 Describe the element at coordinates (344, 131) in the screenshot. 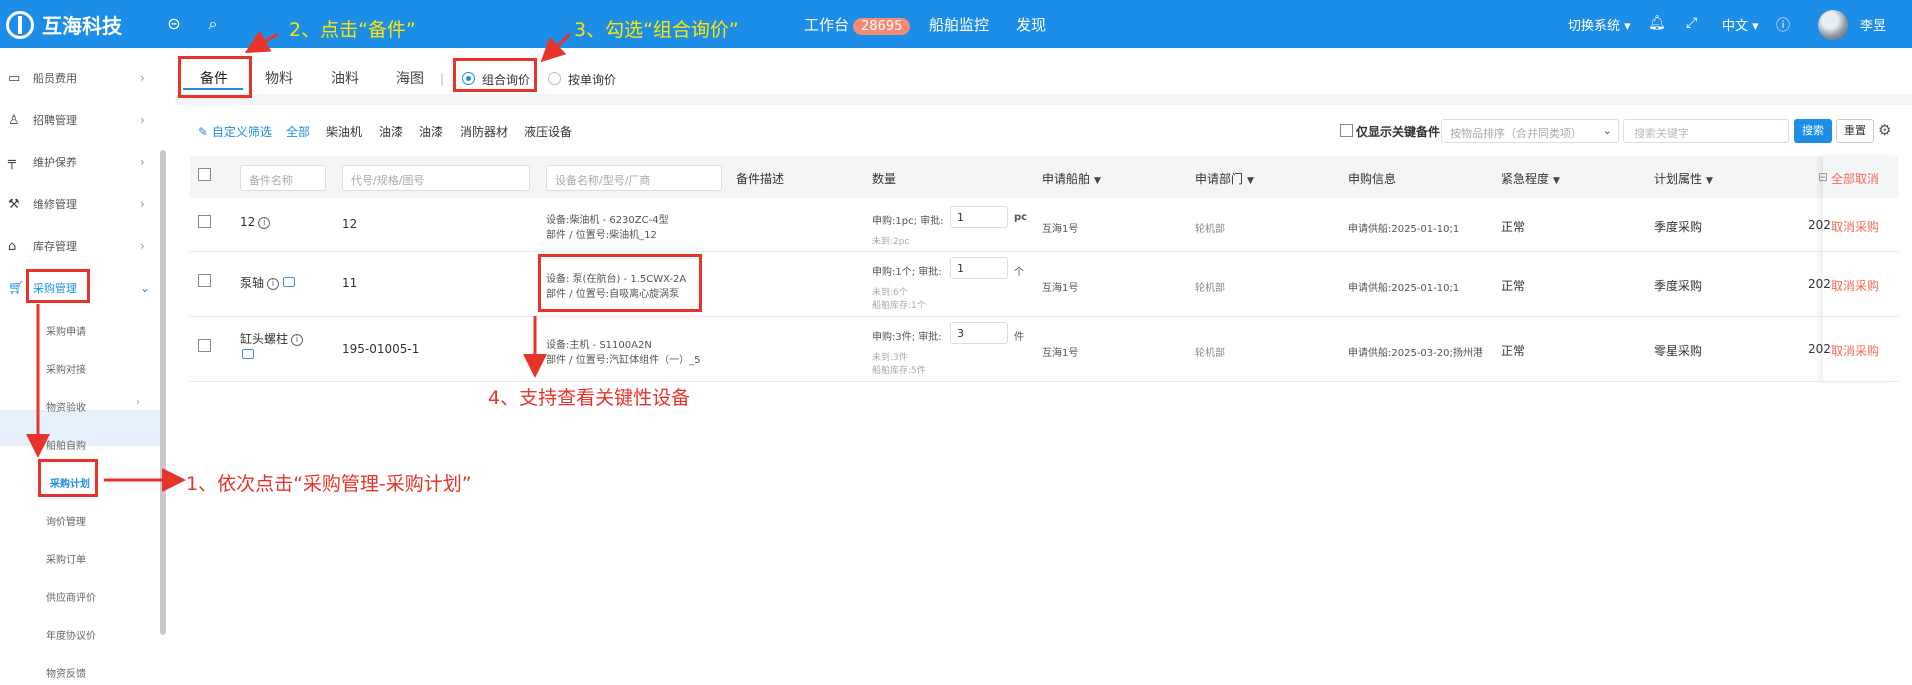

I see `filter-diesel: 柴油机` at that location.